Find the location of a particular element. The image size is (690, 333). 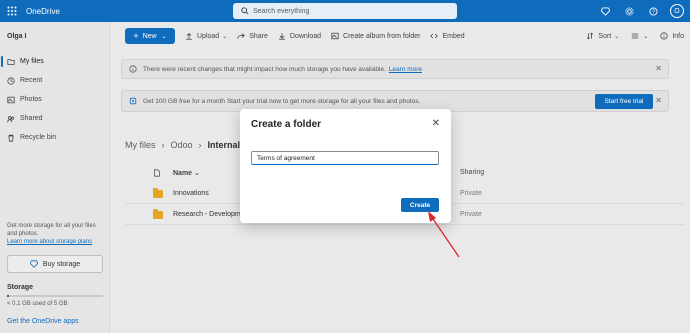

settings-gear-icon is located at coordinates (629, 11).